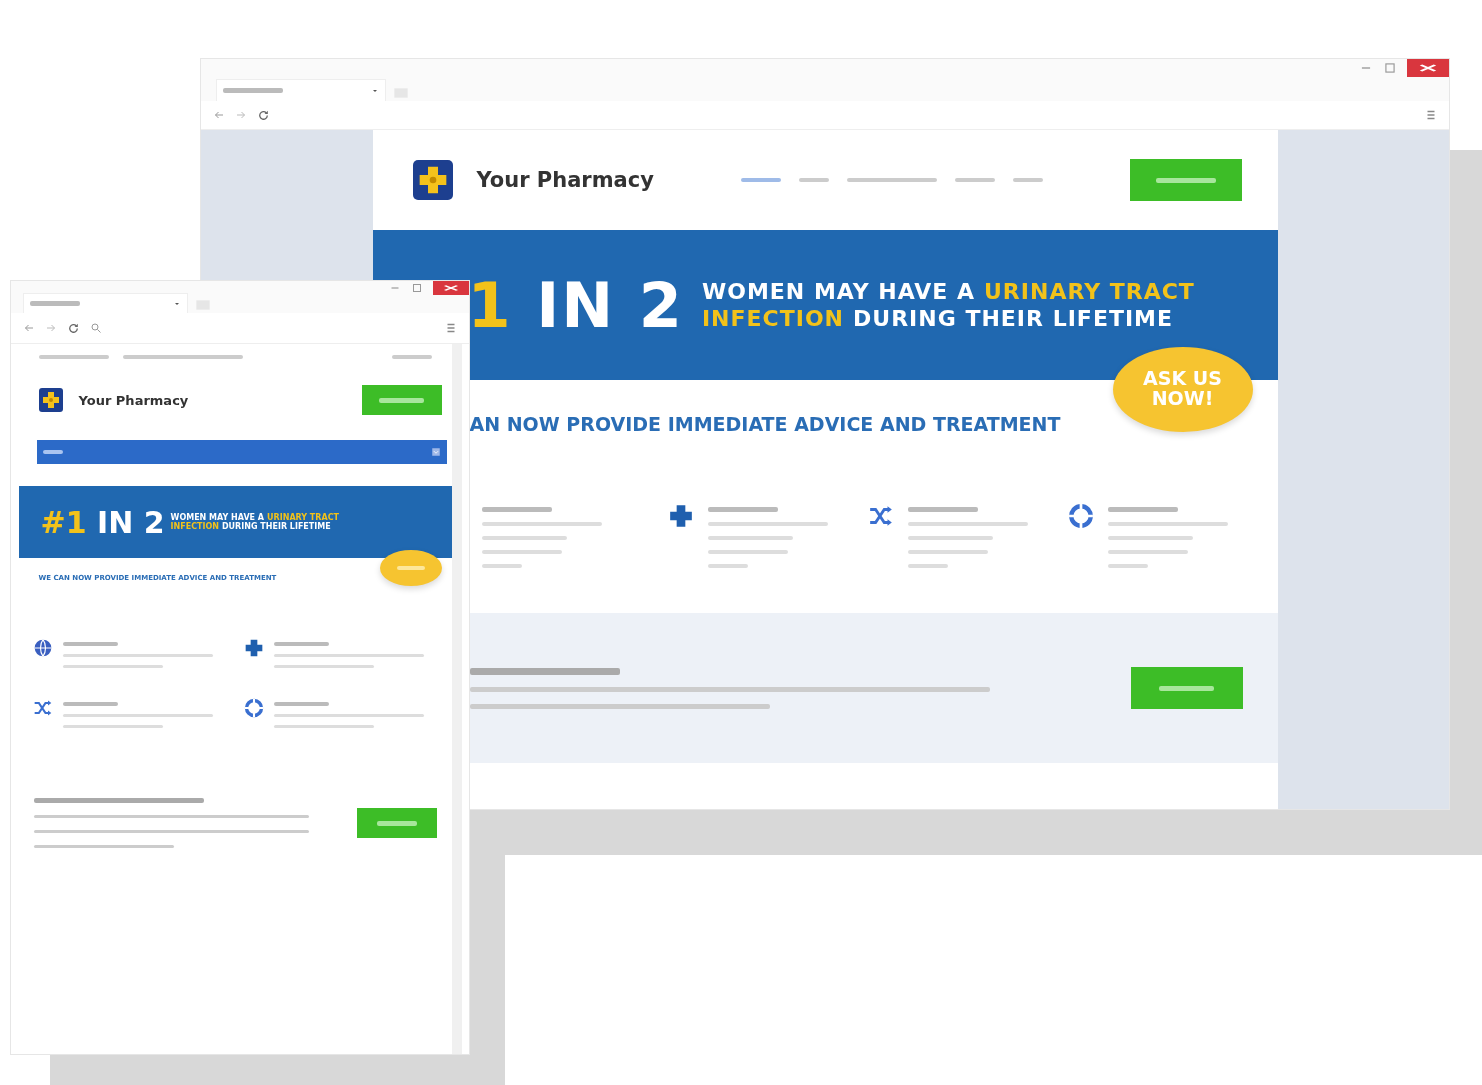  Describe the element at coordinates (102, 522) in the screenshot. I see `banner-stat: #1 IN 2` at that location.